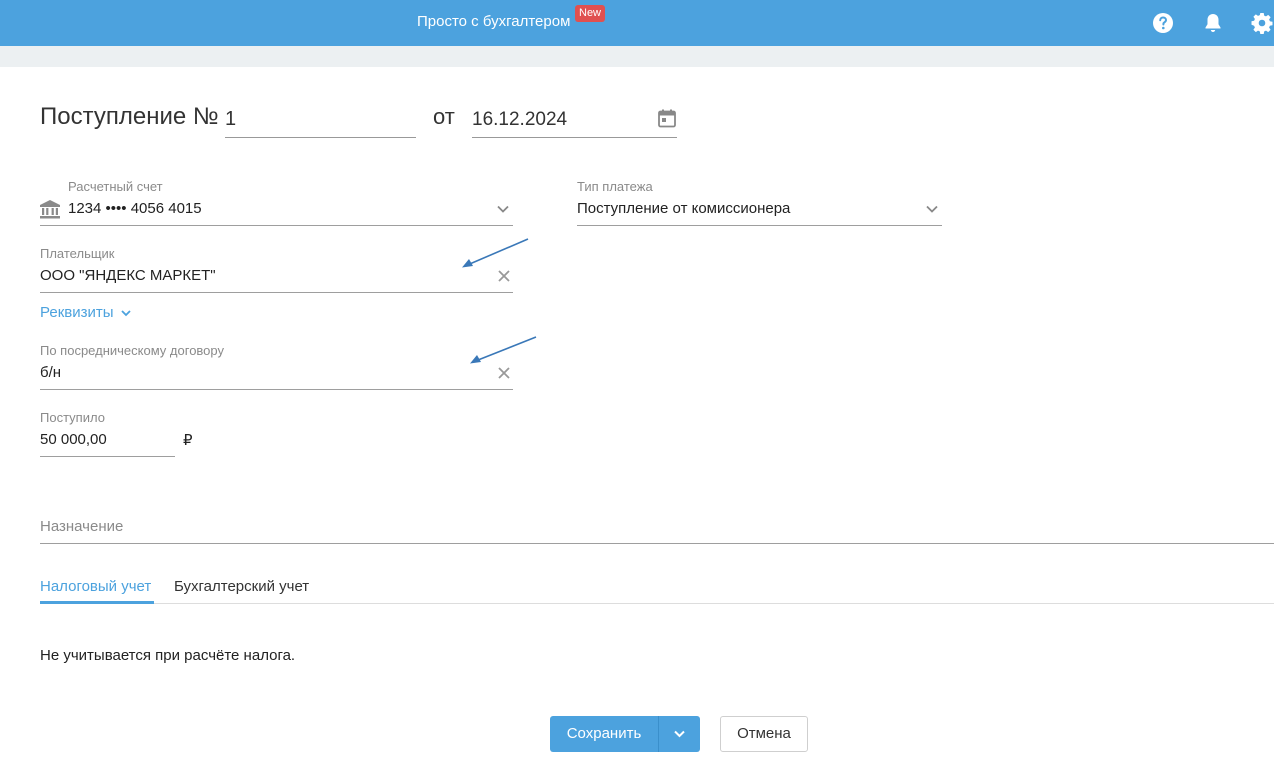 The width and height of the screenshot is (1274, 761). What do you see at coordinates (683, 208) in the screenshot?
I see `payment-type-select: Поступление от комиссионера` at bounding box center [683, 208].